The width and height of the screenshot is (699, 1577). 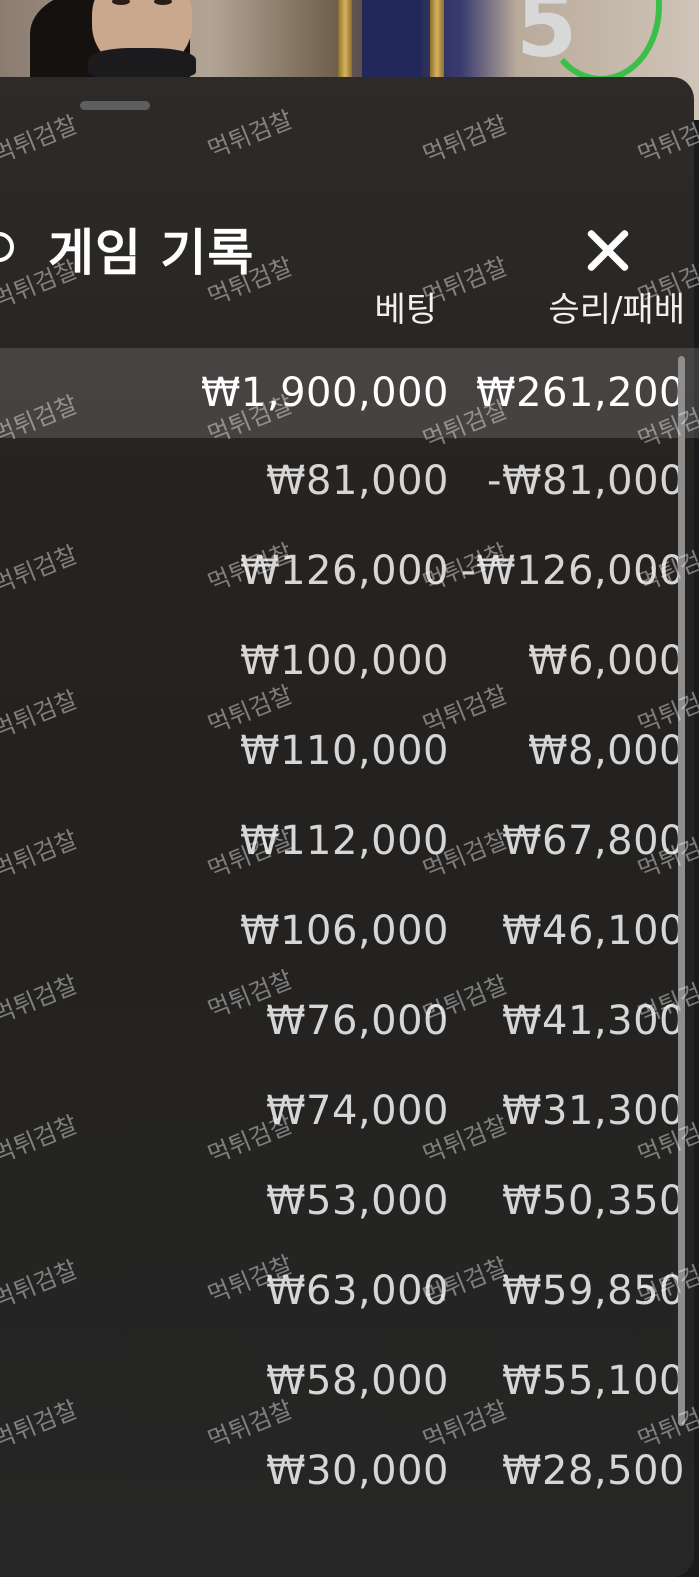 I want to click on bet-amount: ₩53,000, so click(x=357, y=1201).